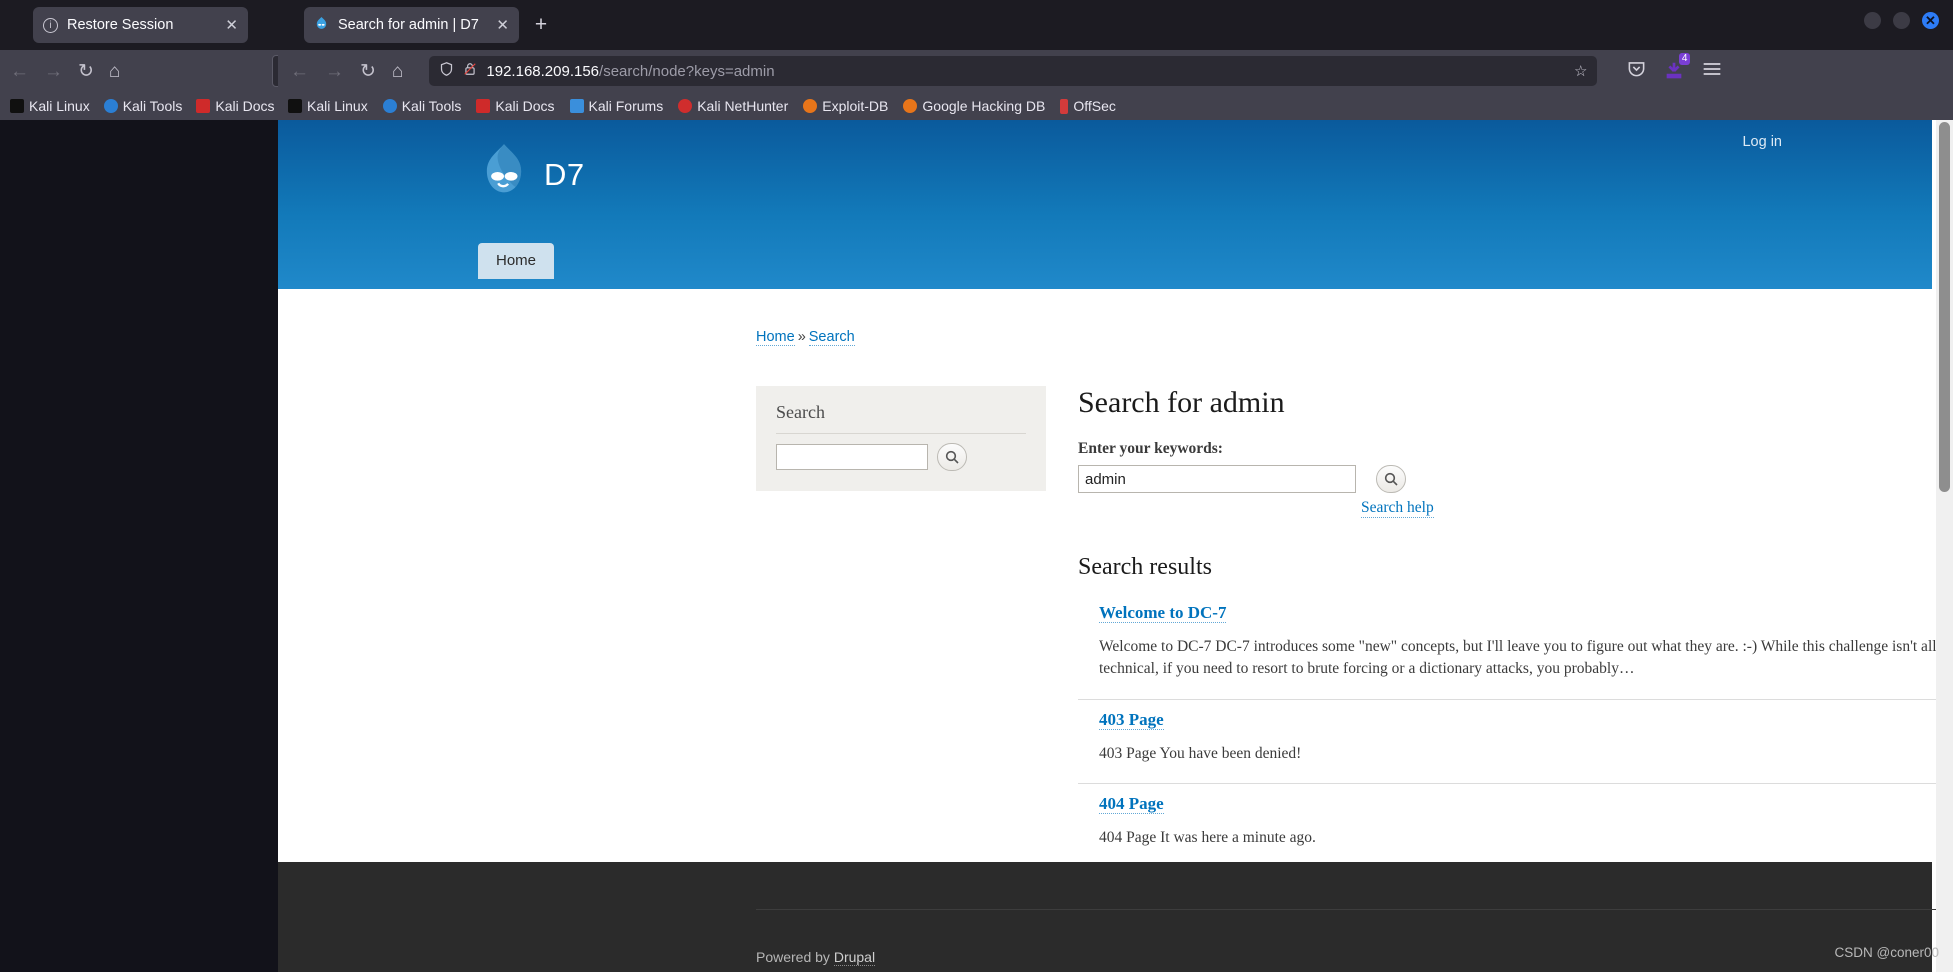  What do you see at coordinates (1944, 307) in the screenshot?
I see `scrollbar-thumb` at bounding box center [1944, 307].